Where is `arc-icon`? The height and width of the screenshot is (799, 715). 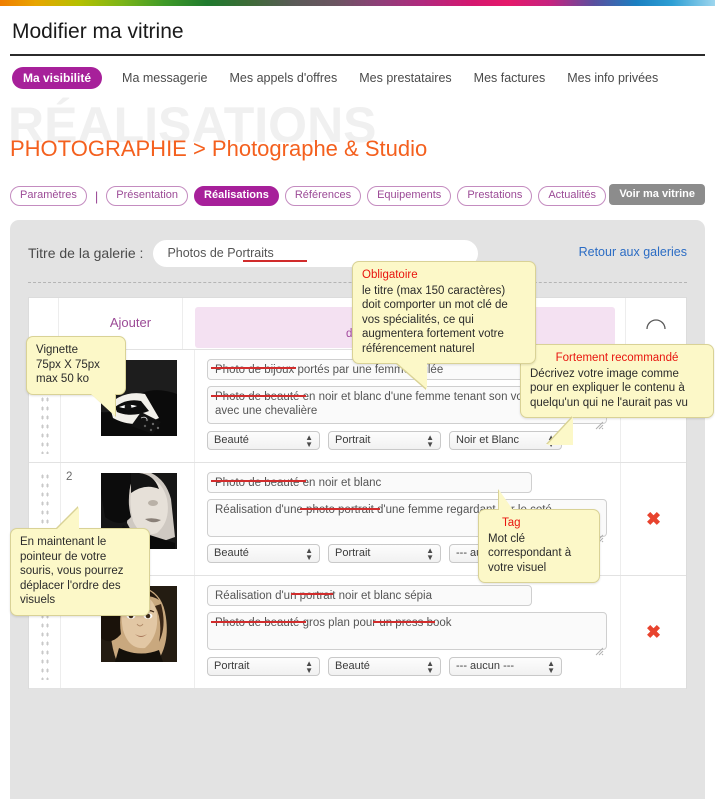 arc-icon is located at coordinates (656, 324).